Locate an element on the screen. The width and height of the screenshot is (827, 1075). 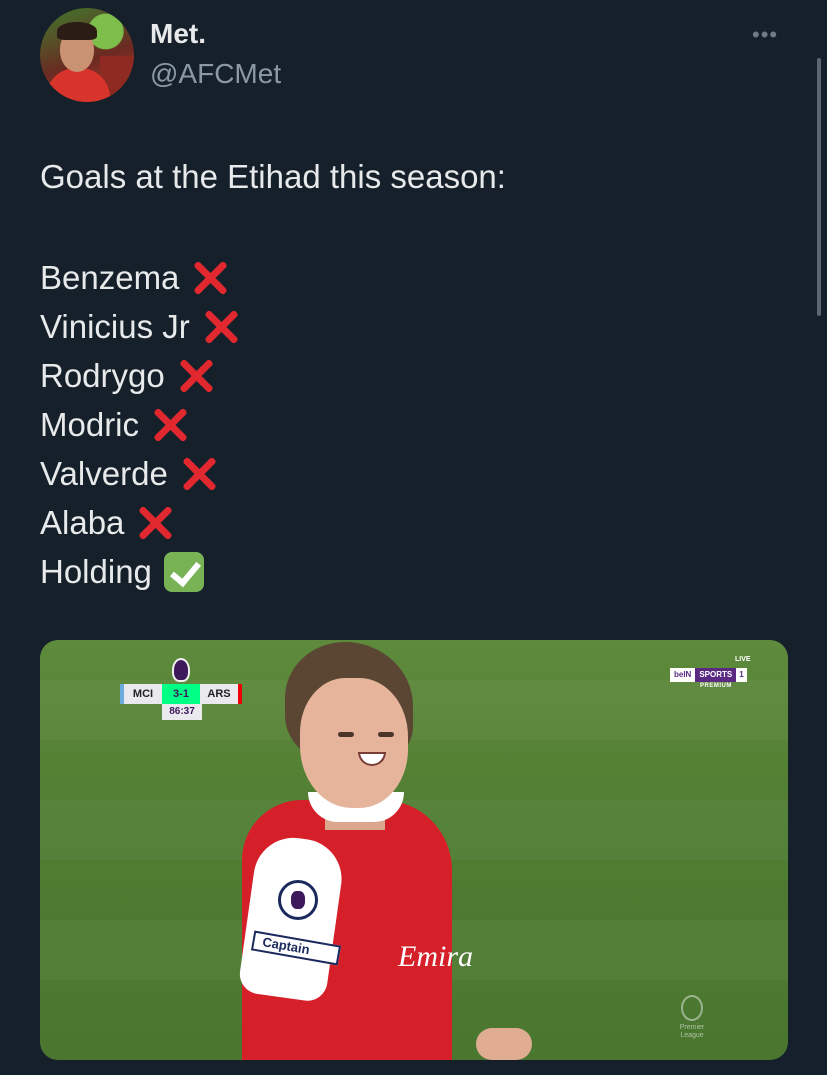
player-name: Vinicius Jr is located at coordinates (115, 326).